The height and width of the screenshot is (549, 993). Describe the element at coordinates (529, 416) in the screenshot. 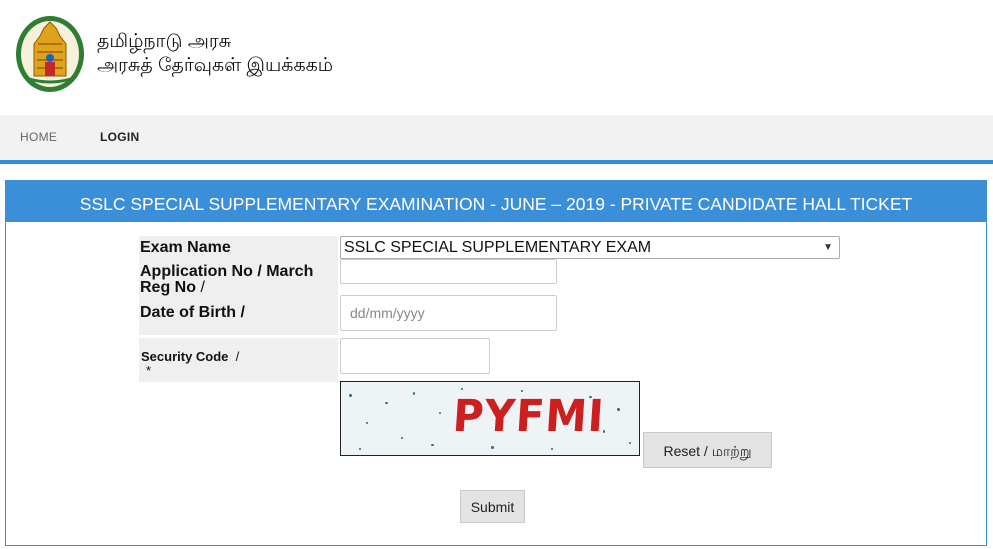

I see `captcha-text: PYFMI` at that location.